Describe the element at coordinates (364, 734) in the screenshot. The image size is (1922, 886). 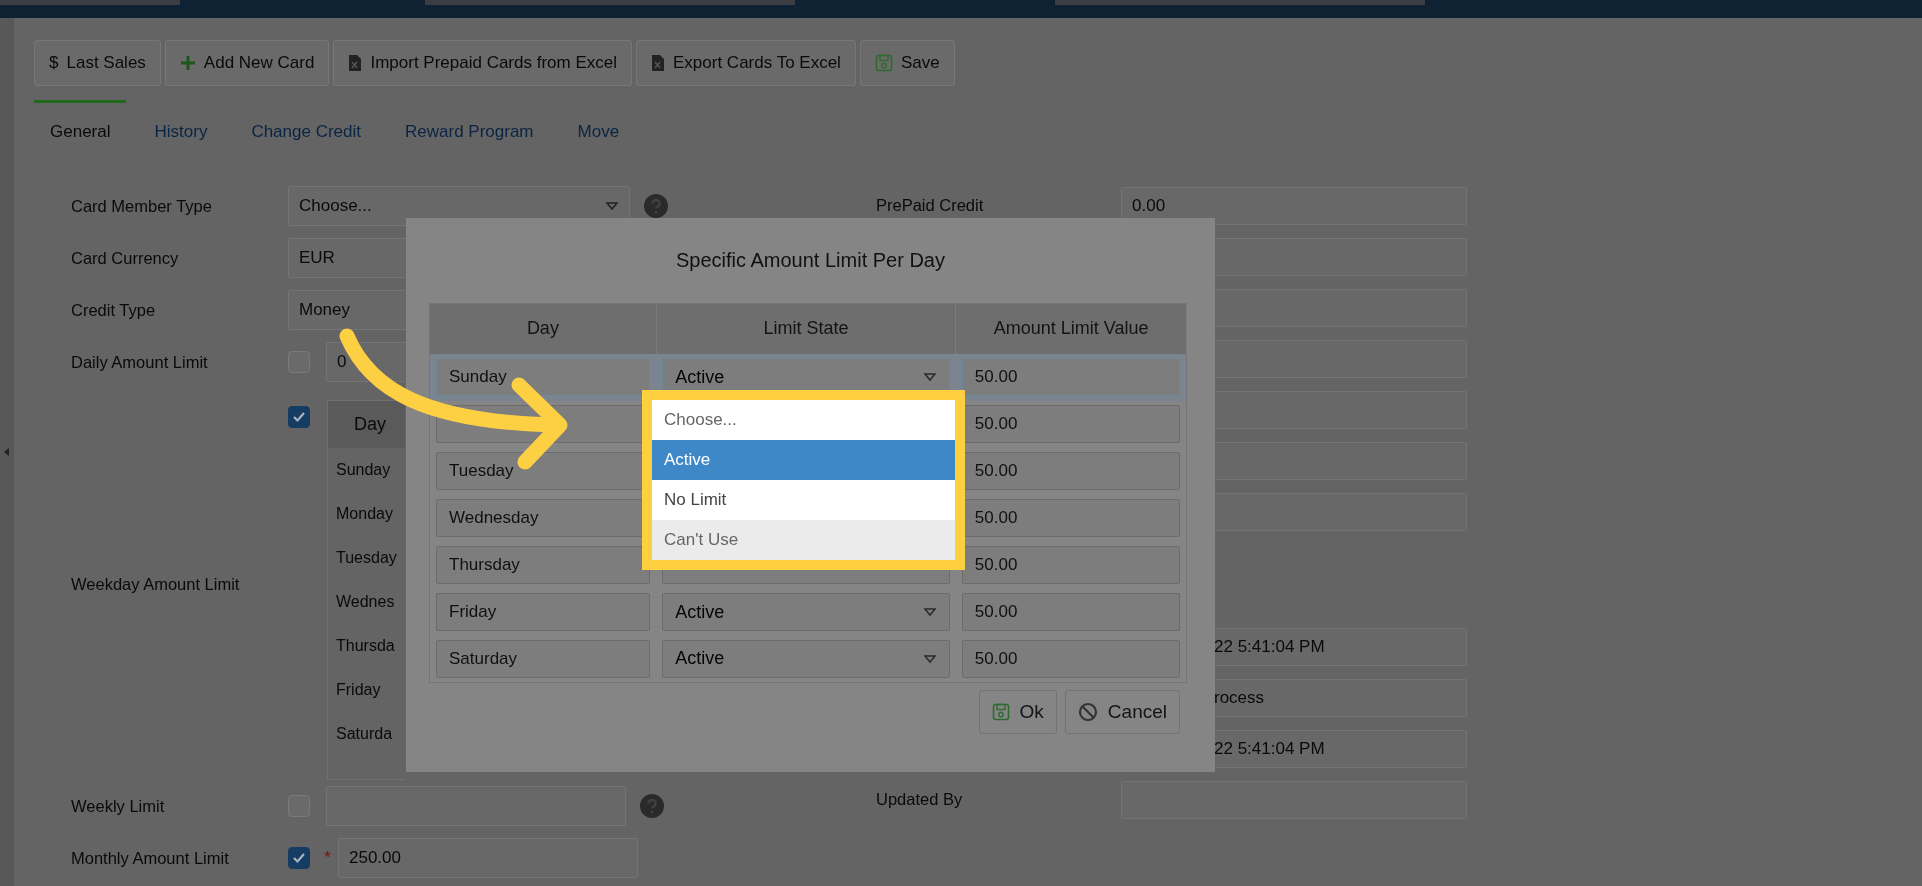
I see `table-cell-text: Saturda` at that location.